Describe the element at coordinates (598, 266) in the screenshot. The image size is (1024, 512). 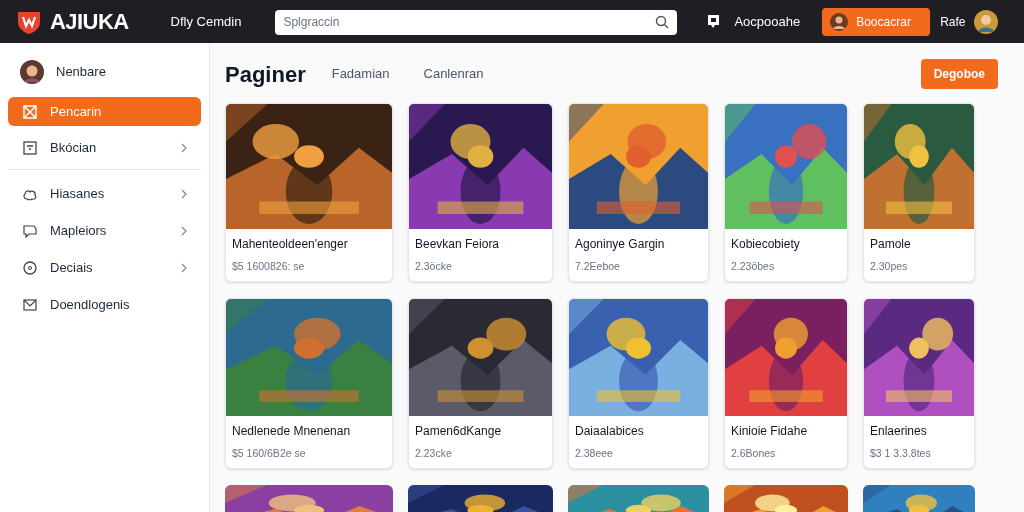
I see `card-meta: 7.2Eeboe` at that location.